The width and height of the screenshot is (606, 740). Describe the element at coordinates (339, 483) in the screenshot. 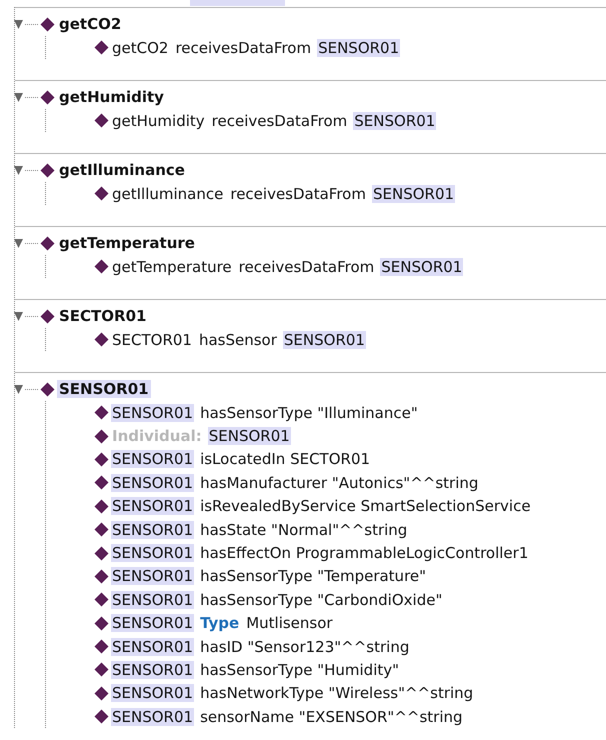

I see `assertion-text: hasManufacturer "Autonics"^^string` at that location.